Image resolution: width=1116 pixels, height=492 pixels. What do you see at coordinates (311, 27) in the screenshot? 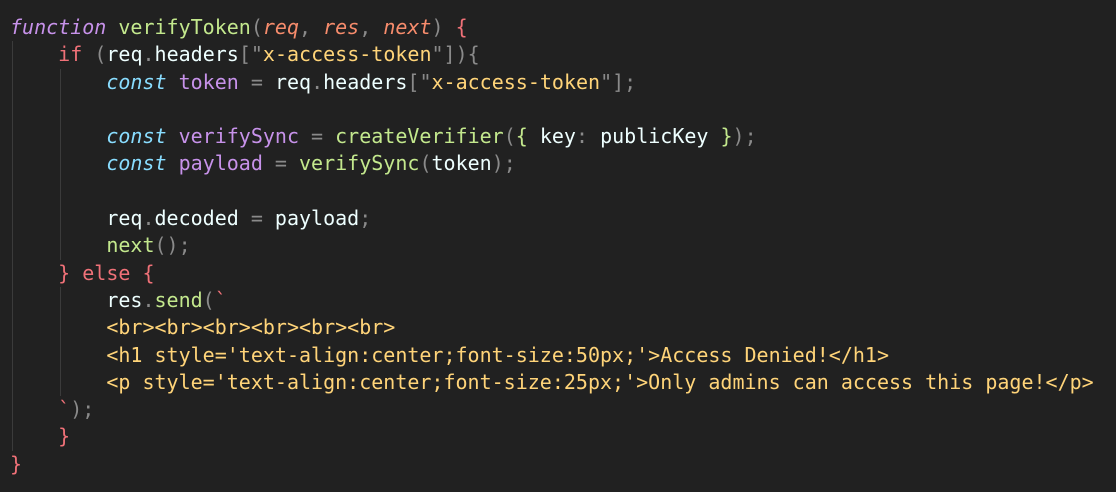
I see `code-token: ,` at bounding box center [311, 27].